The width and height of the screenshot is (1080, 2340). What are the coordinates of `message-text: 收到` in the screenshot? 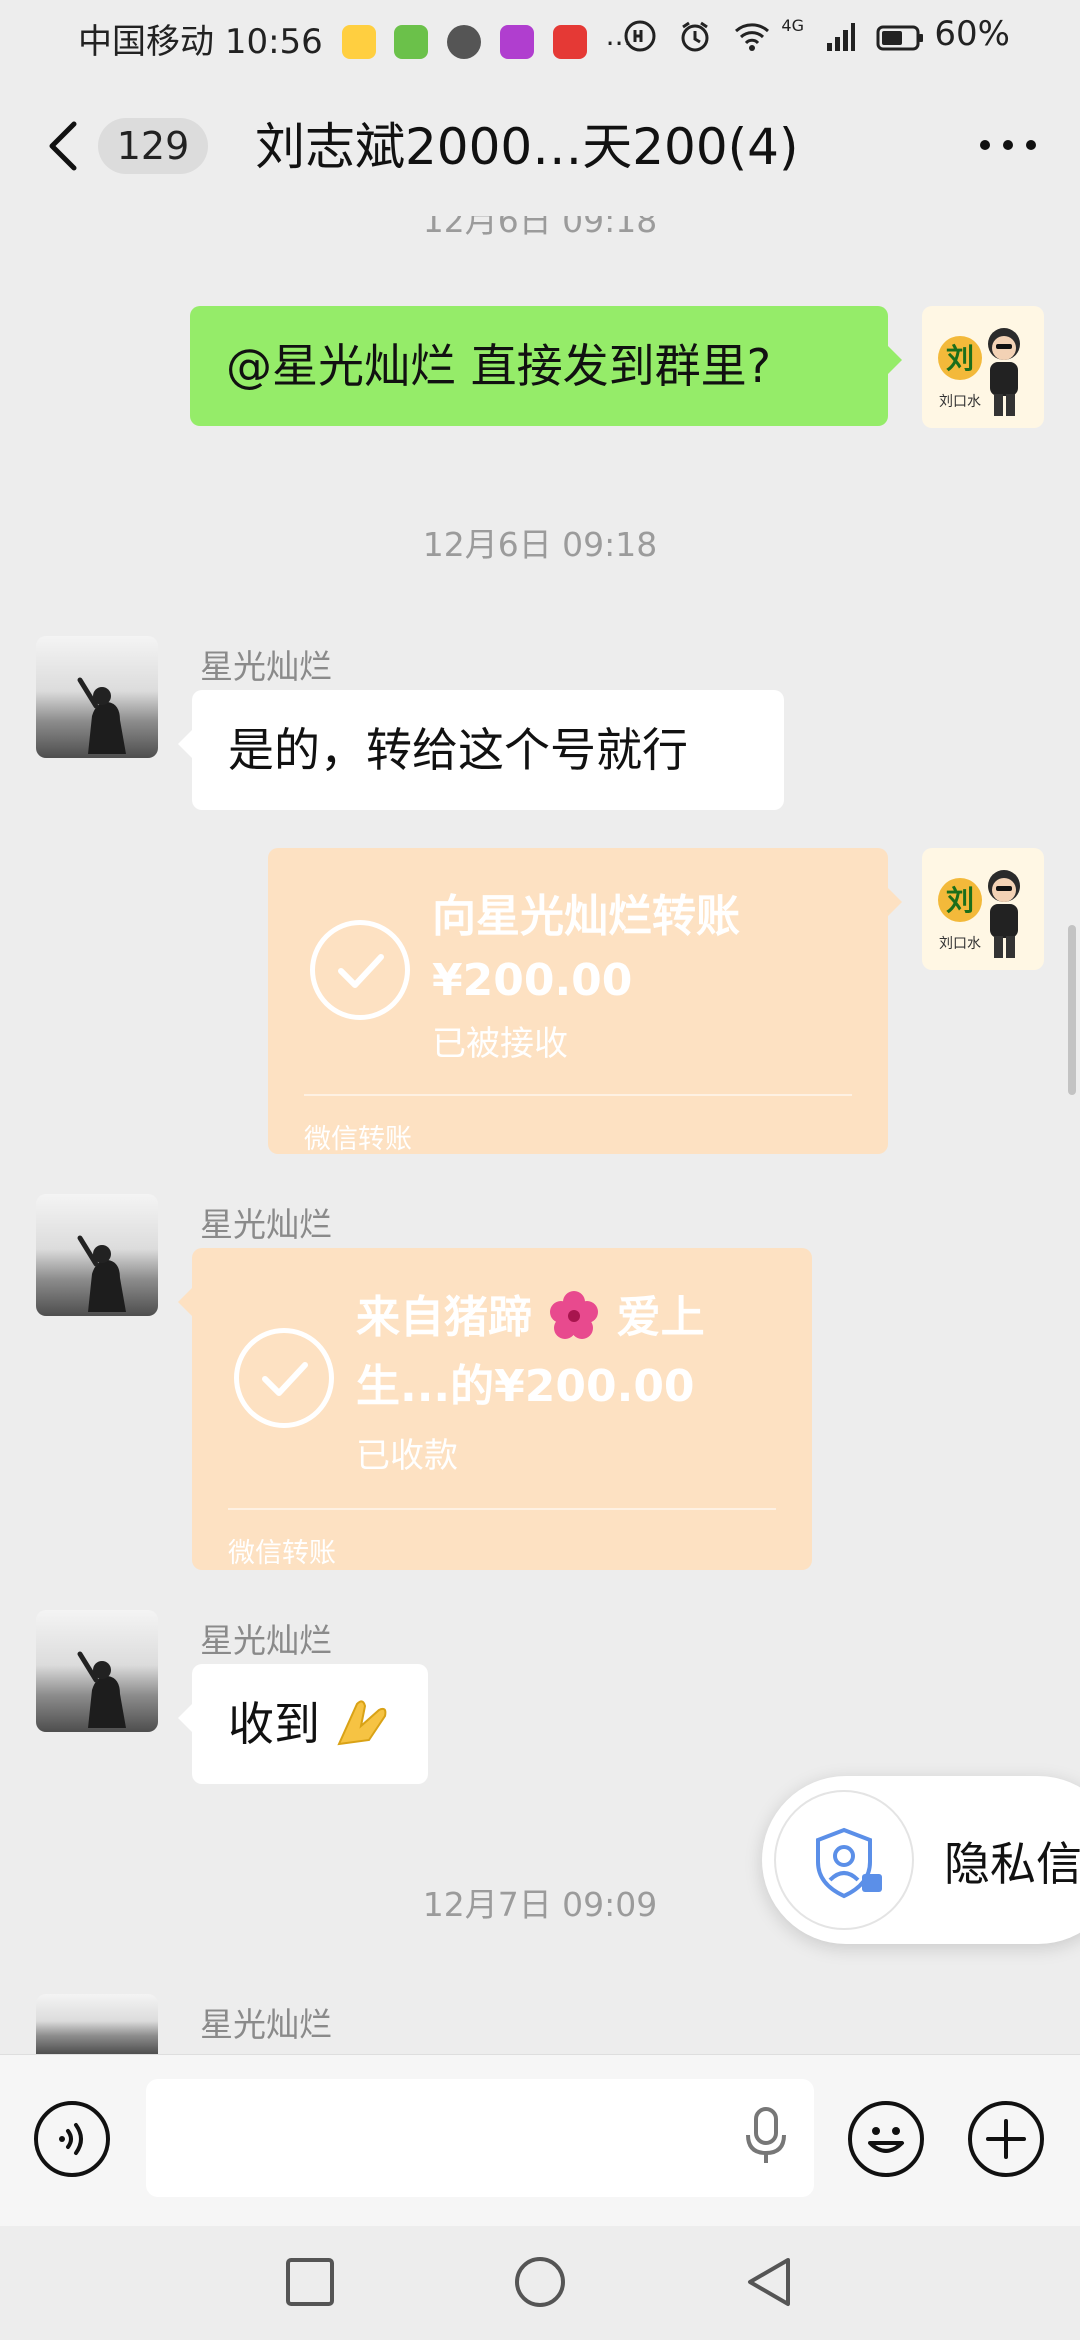 It's located at (309, 1724).